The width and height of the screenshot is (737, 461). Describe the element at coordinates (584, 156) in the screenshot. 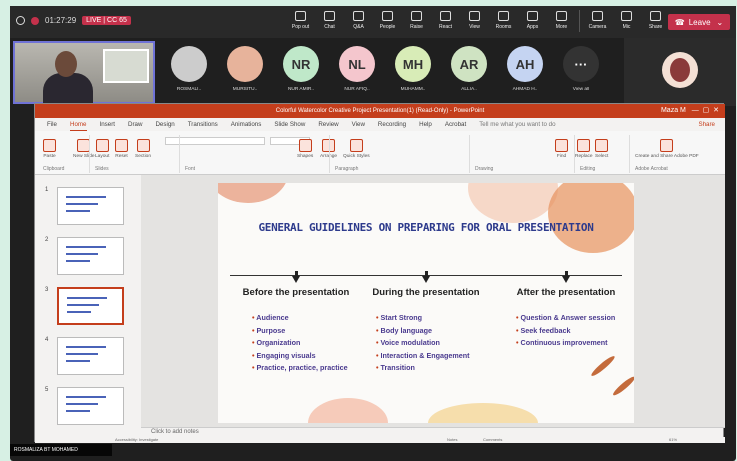

I see `ribbon-label: Replace` at that location.